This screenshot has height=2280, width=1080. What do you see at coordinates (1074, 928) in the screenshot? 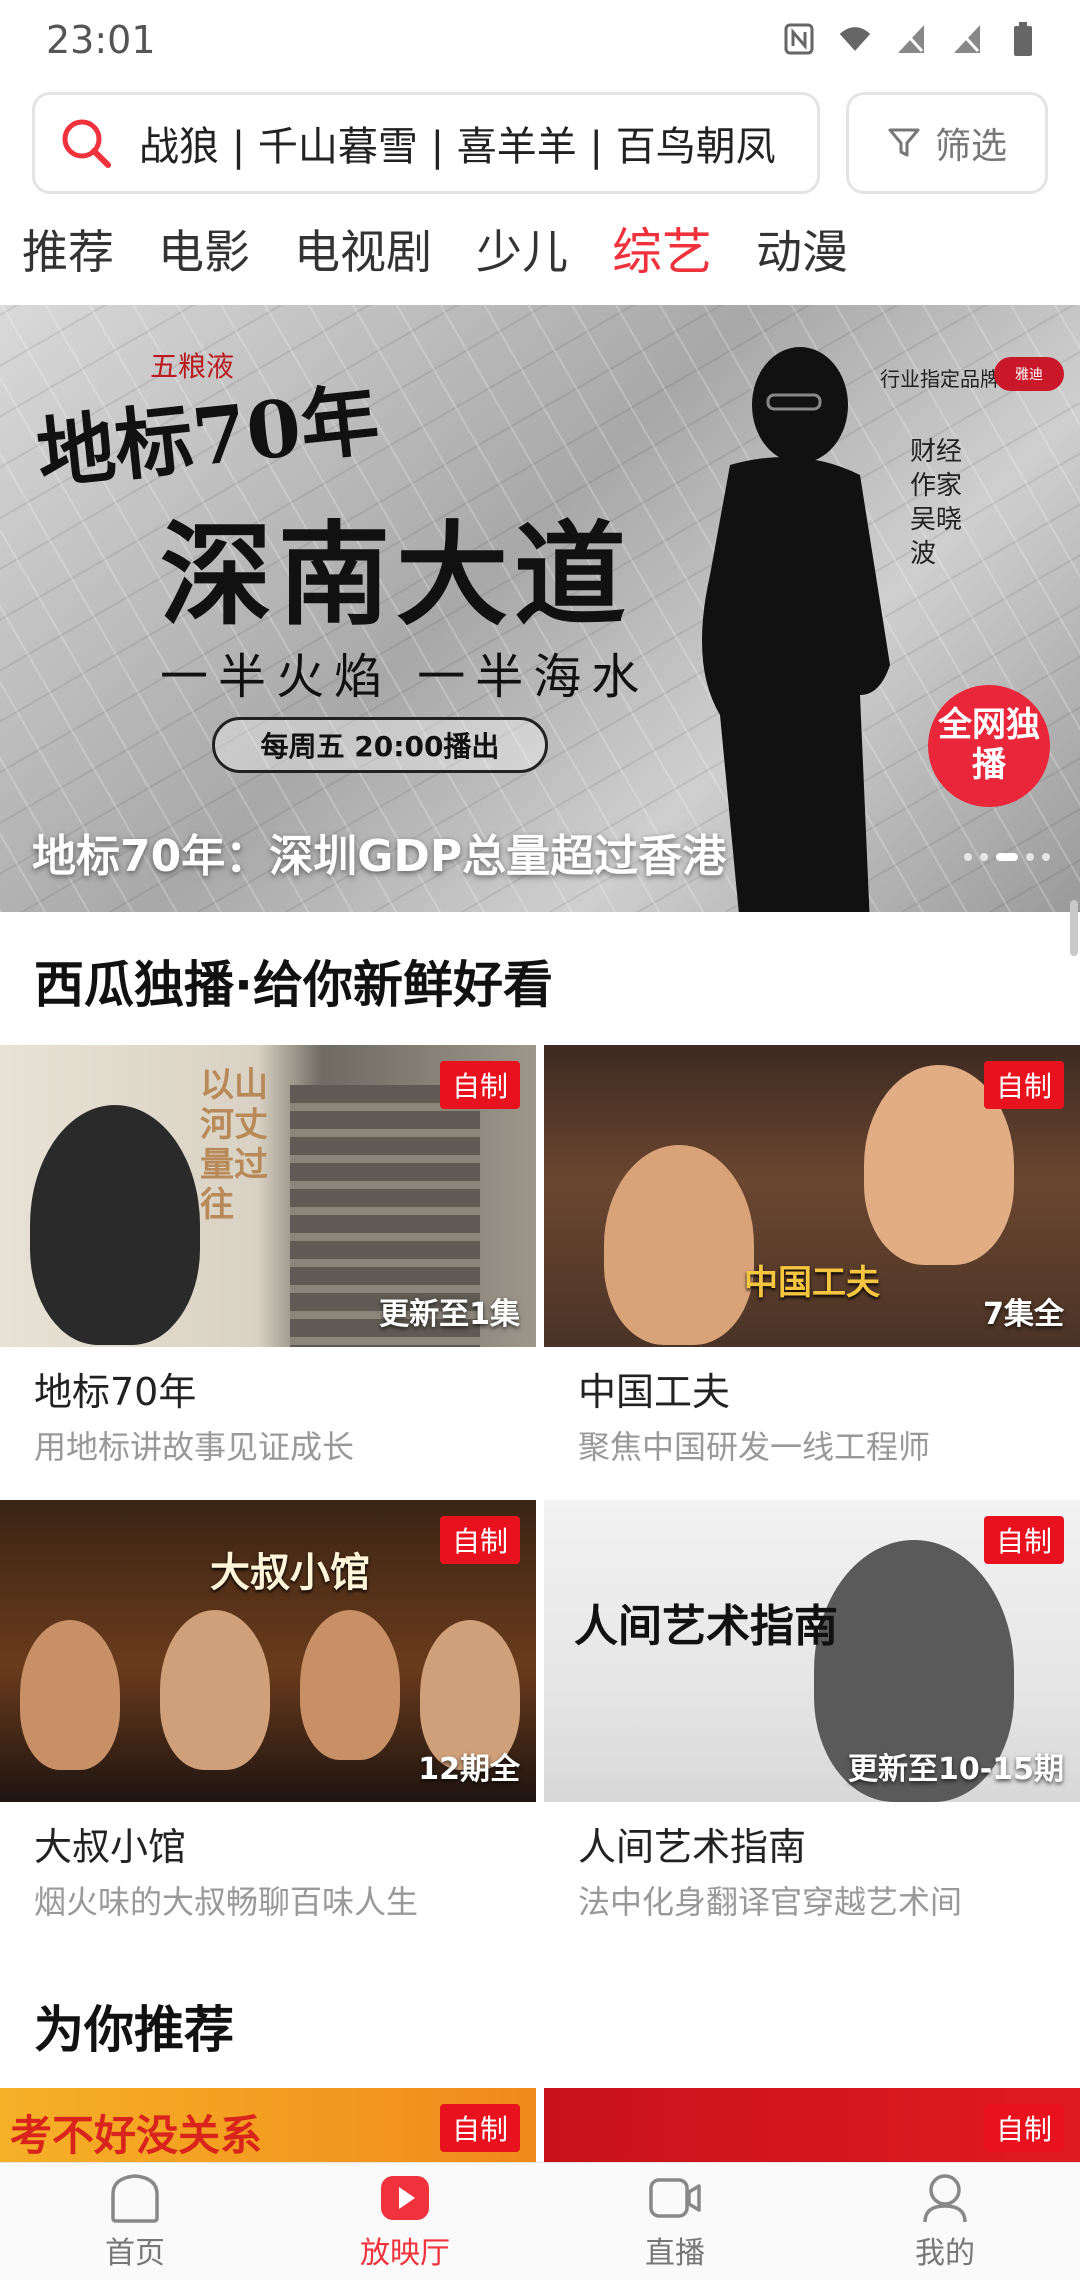
I see `scrollbar-thumb` at bounding box center [1074, 928].